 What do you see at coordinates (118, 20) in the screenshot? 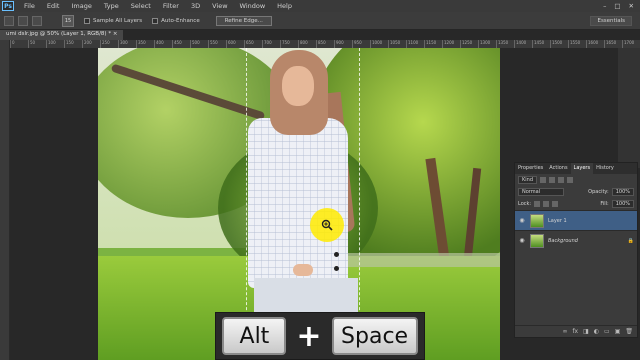
I see `sample-all-layers-label: Sample All Layers` at bounding box center [118, 20].